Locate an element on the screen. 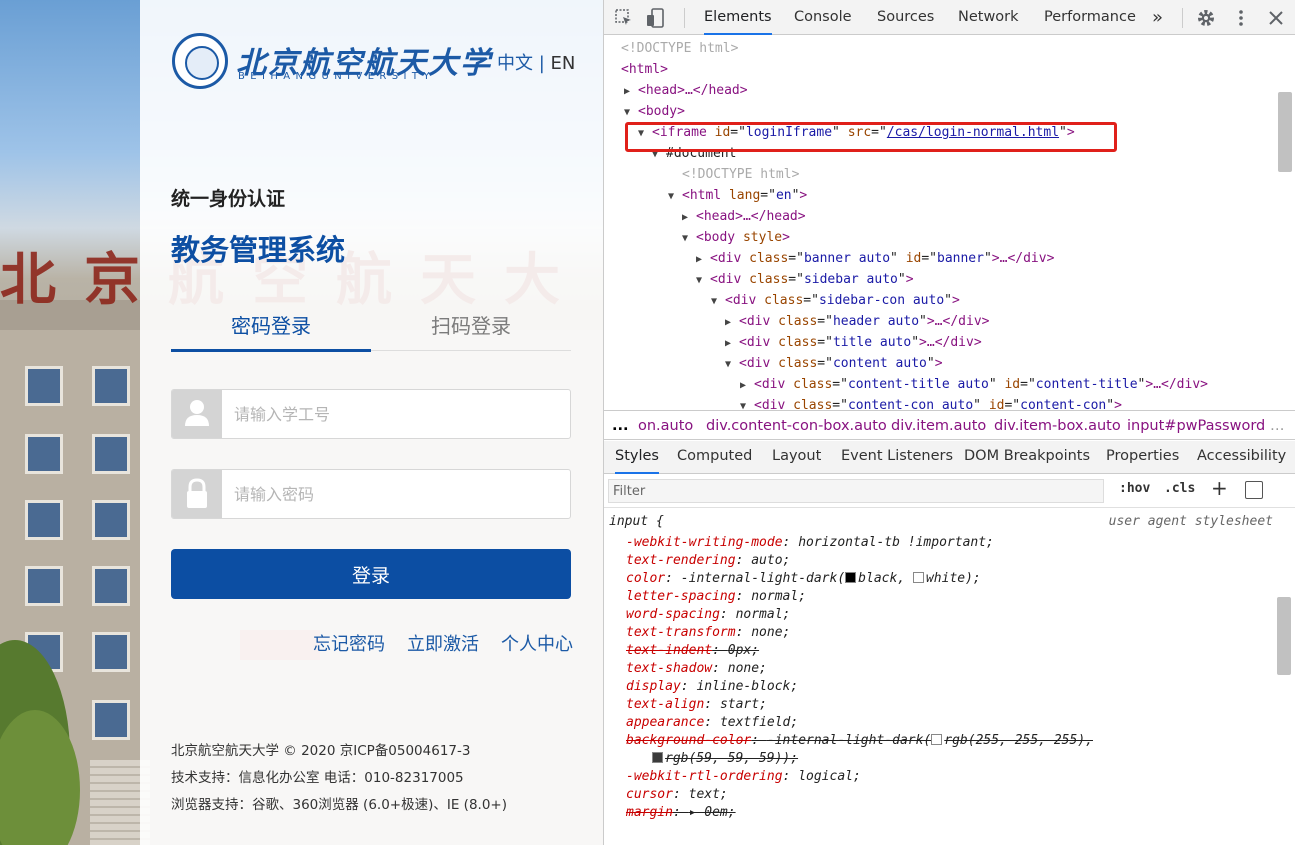  activate-now-link: 立即激活 is located at coordinates (443, 643).